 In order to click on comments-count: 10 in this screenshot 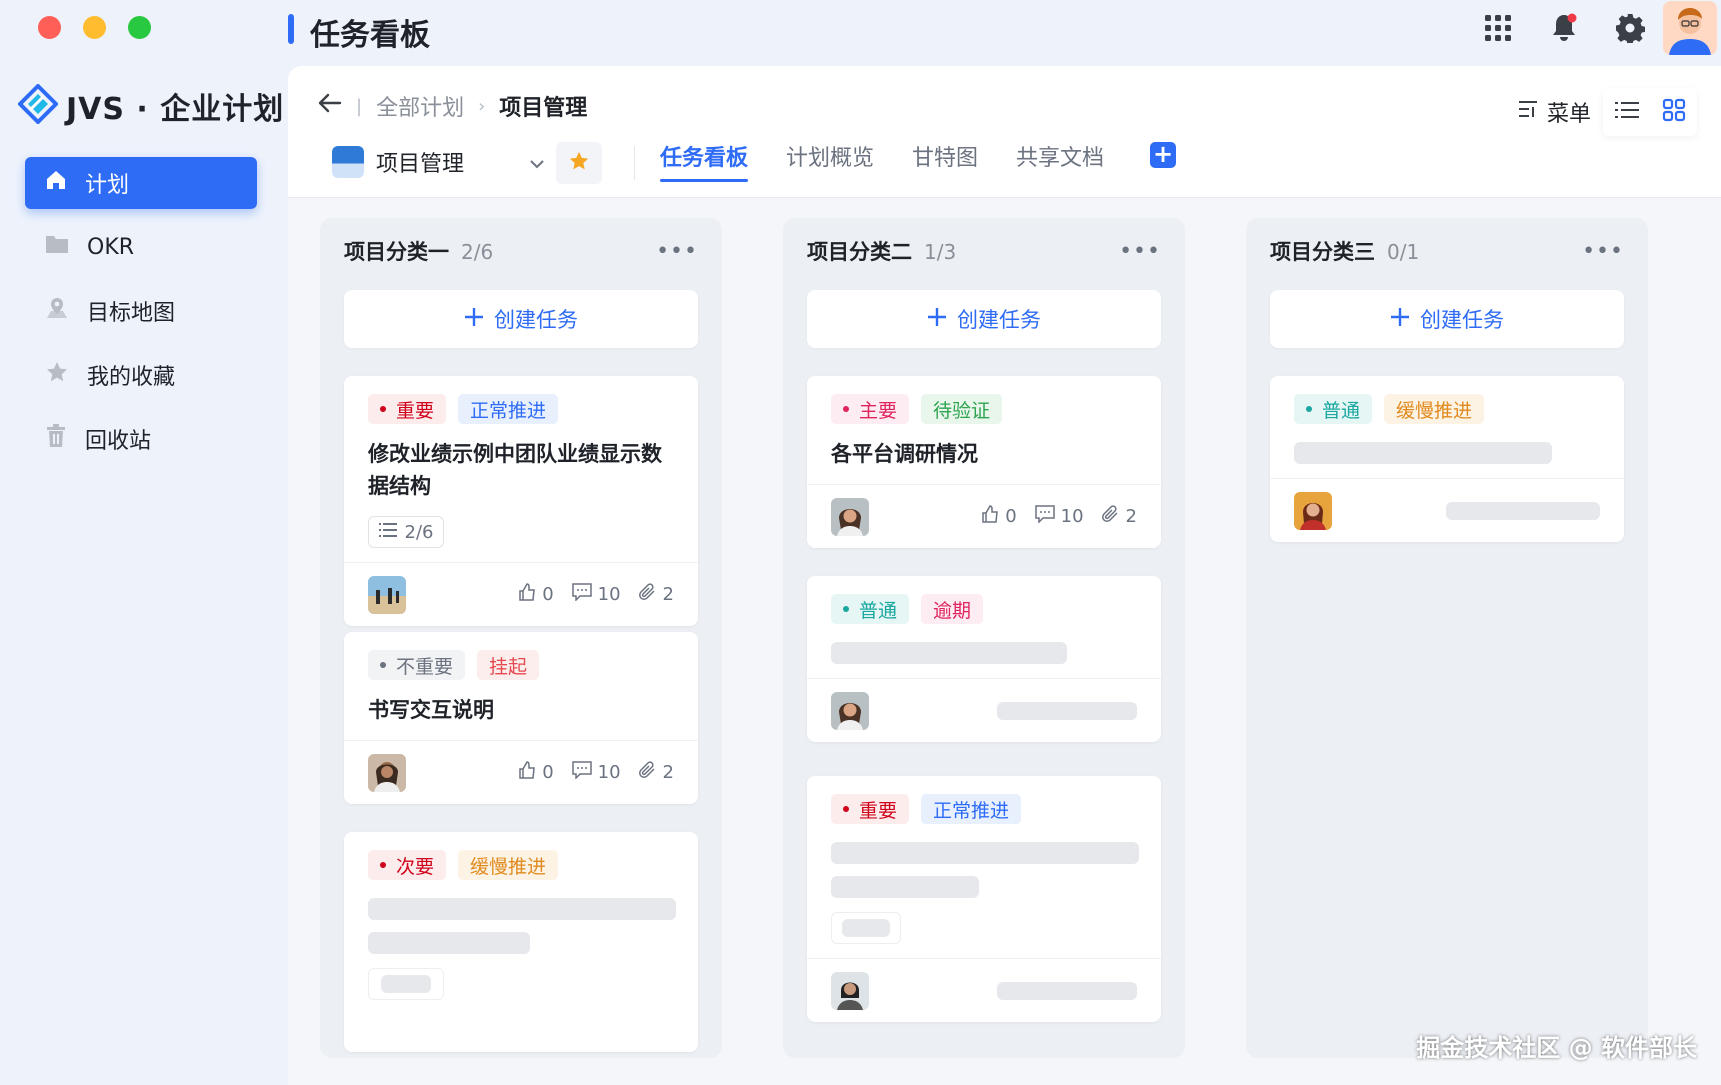, I will do `click(609, 594)`.